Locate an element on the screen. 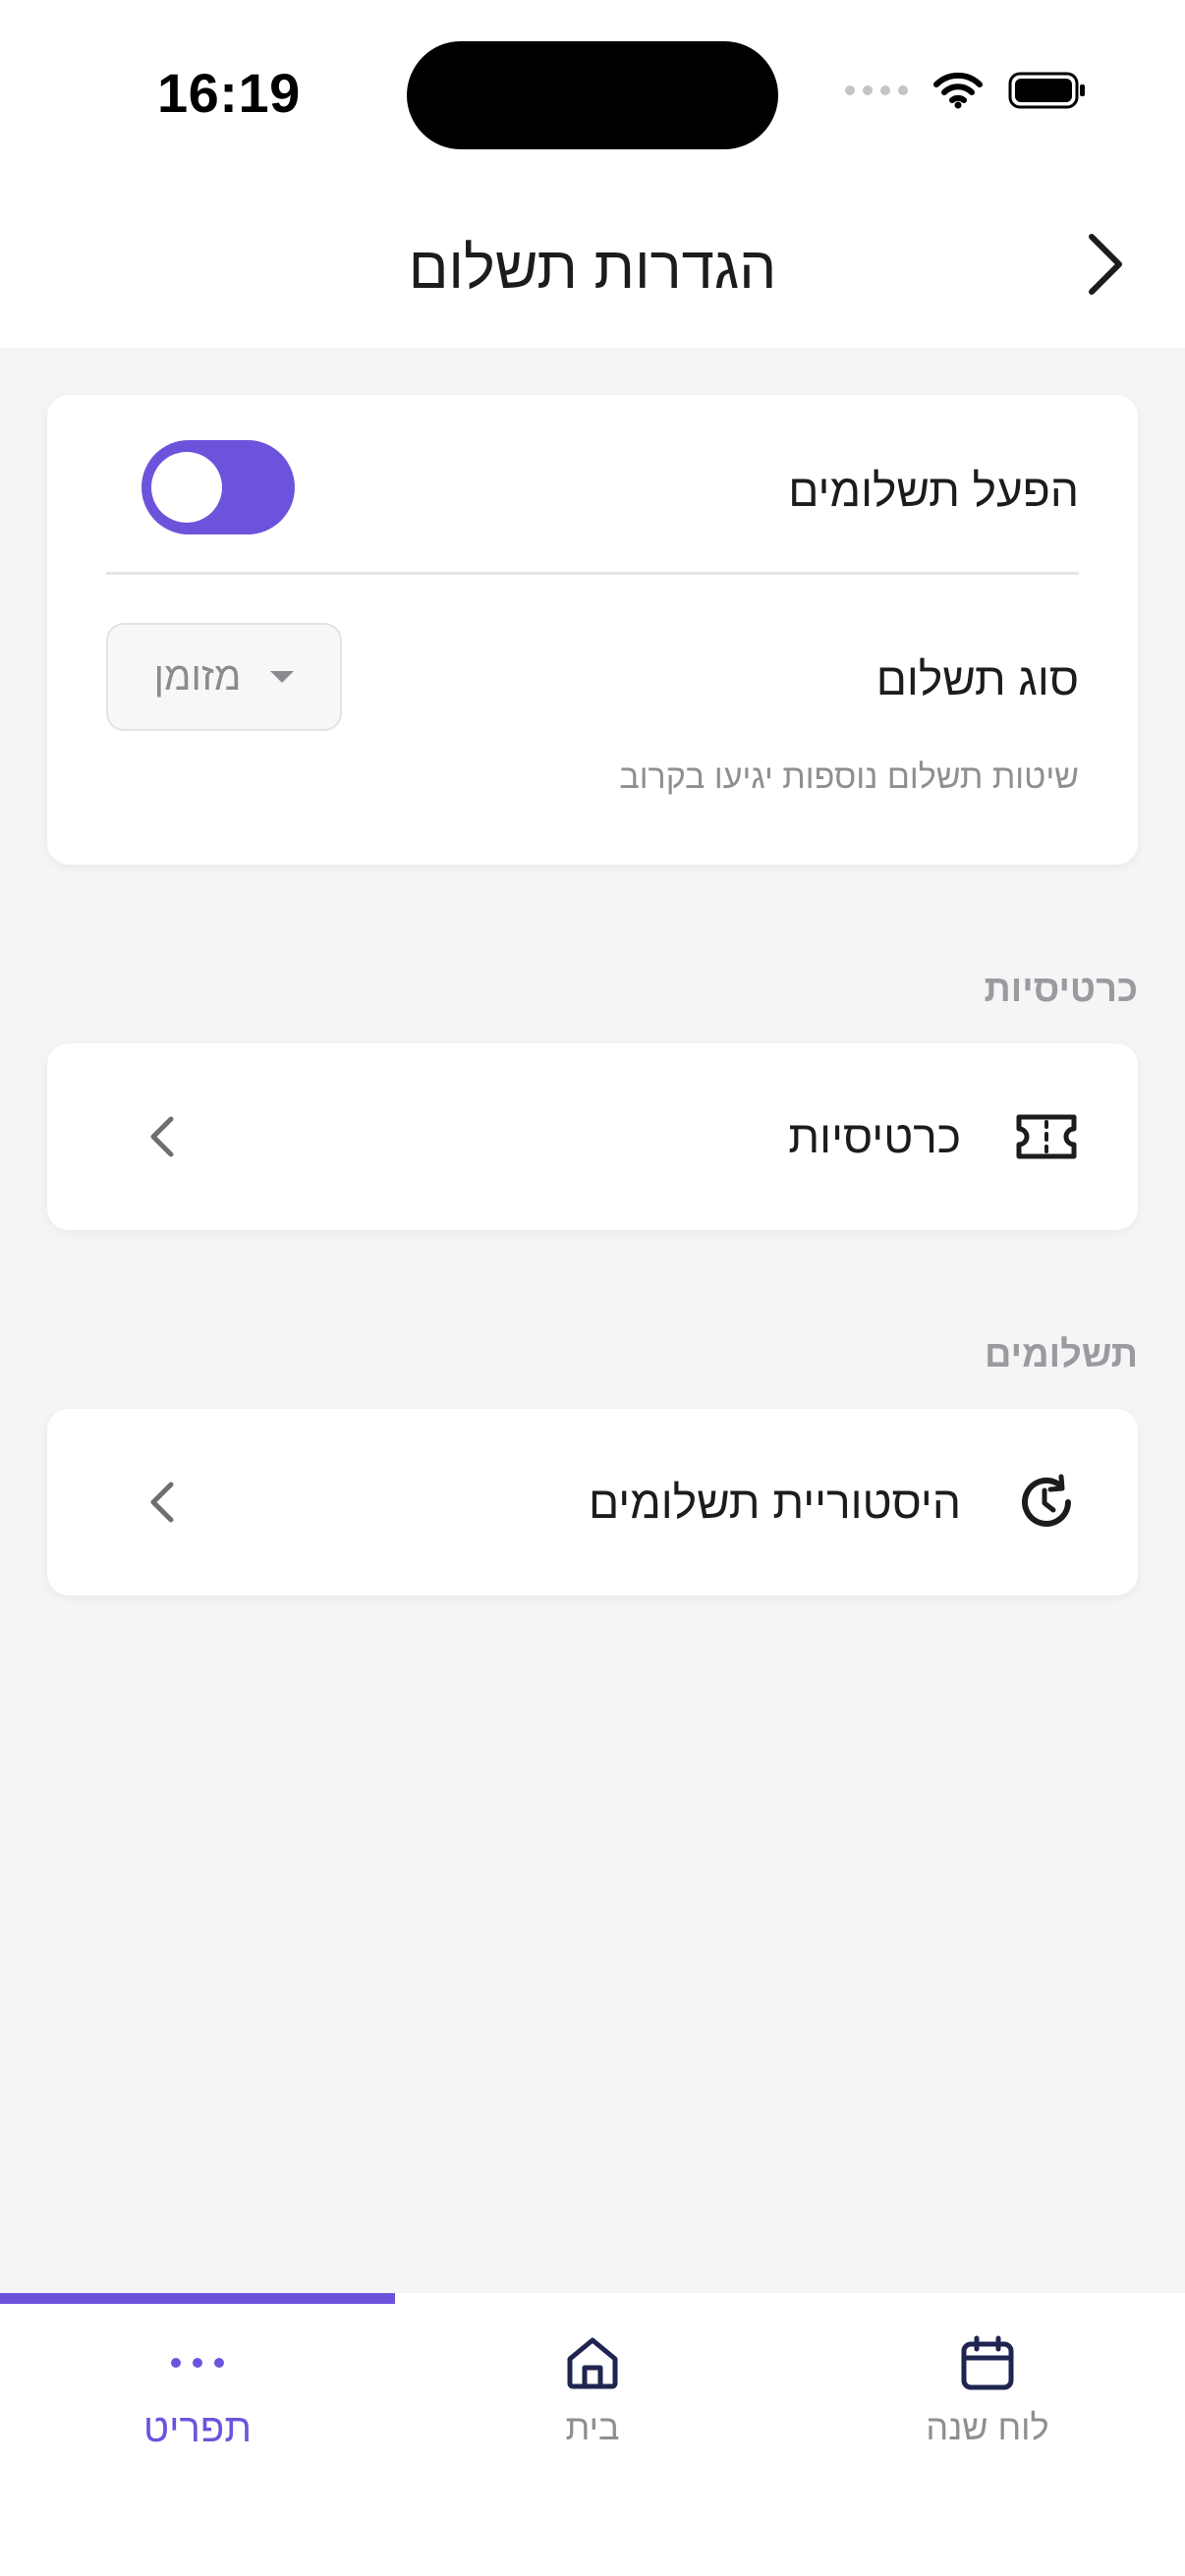 Image resolution: width=1185 pixels, height=2576 pixels. back-button is located at coordinates (1106, 264).